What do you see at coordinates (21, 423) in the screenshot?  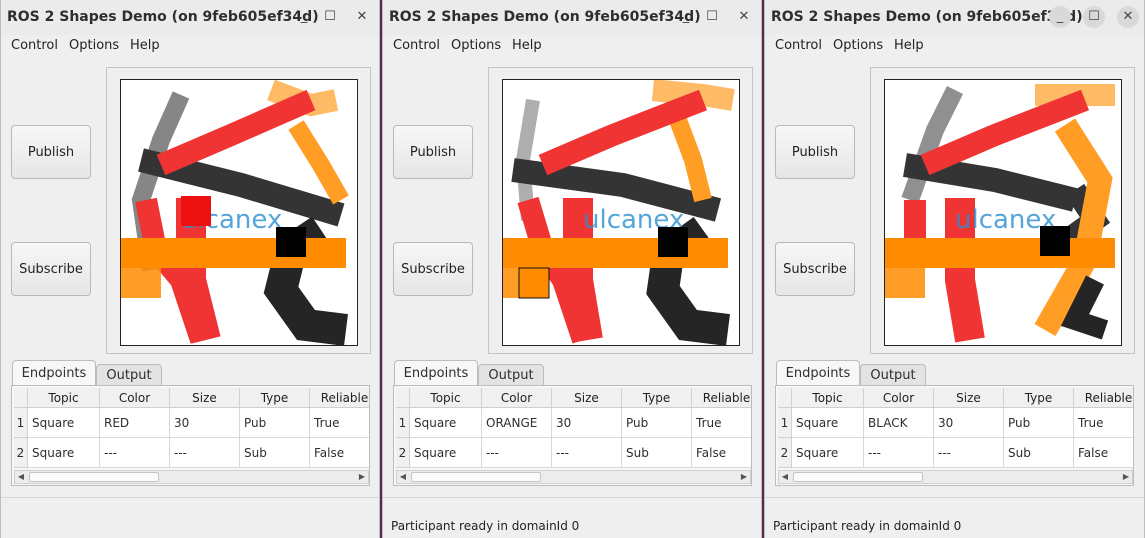 I see `row-number: 1` at bounding box center [21, 423].